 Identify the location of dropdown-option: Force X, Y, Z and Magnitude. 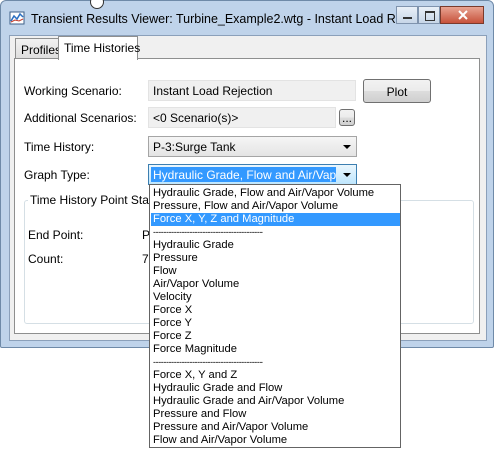
(275, 219).